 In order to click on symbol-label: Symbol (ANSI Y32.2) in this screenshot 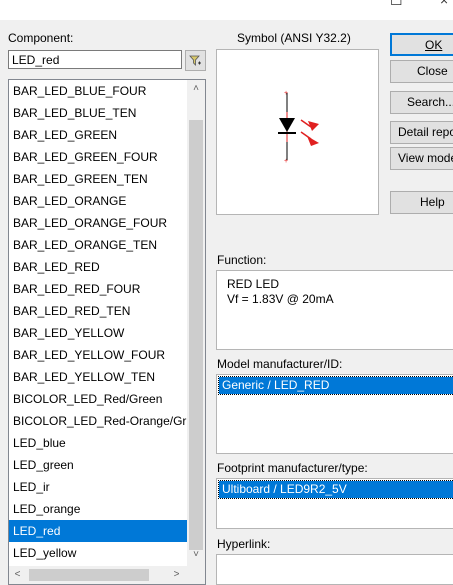, I will do `click(294, 38)`.